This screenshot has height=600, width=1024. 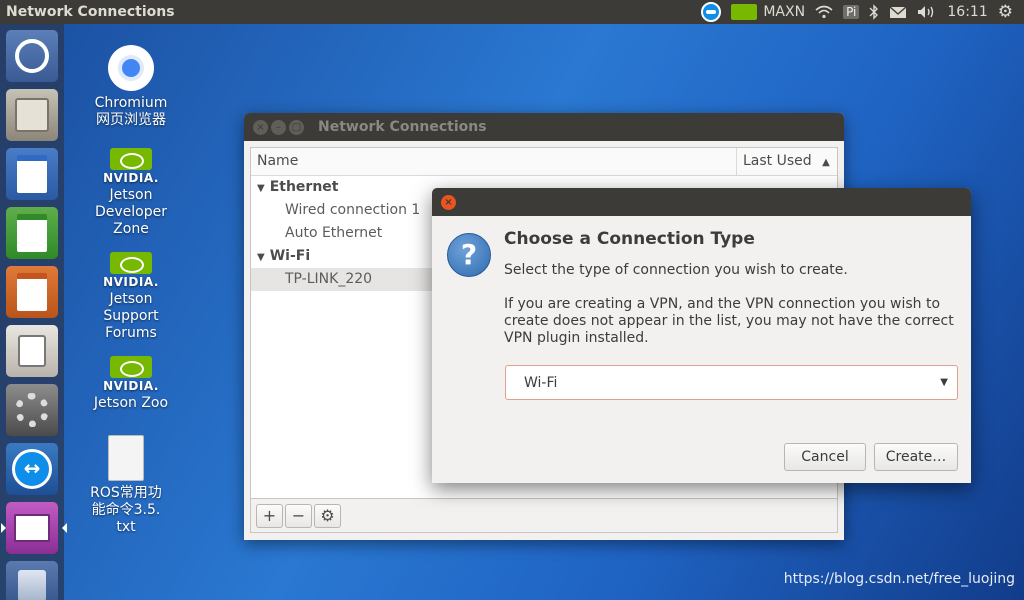 What do you see at coordinates (544, 127) in the screenshot?
I see `window-titlebar: × – □ Network Connections` at bounding box center [544, 127].